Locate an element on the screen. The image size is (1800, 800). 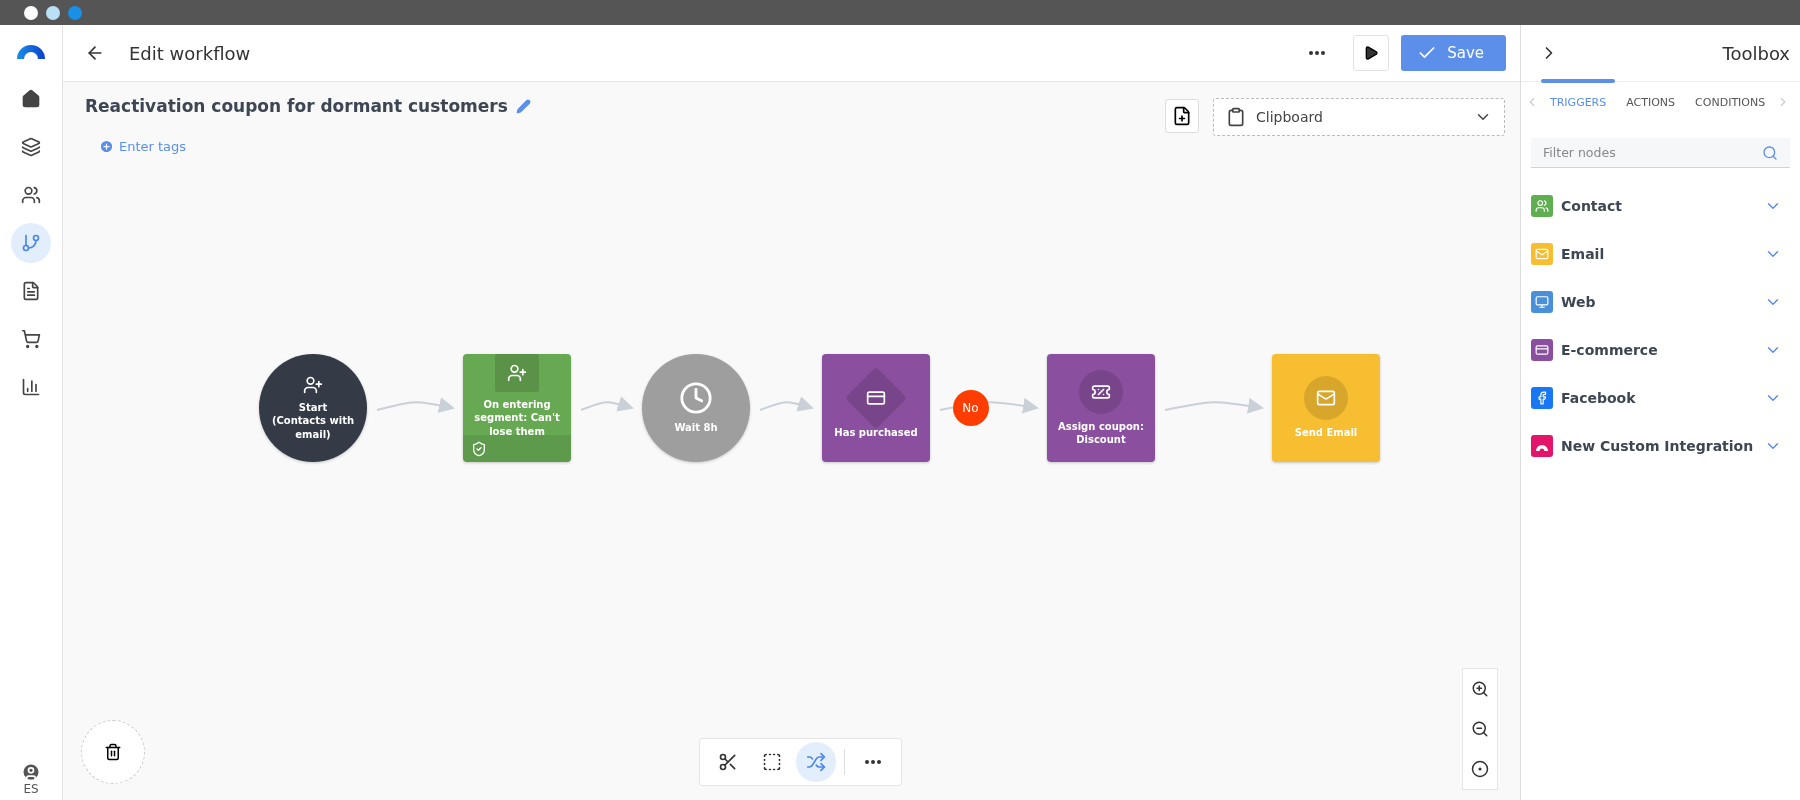
filter-field: Filter nodes is located at coordinates (1660, 153).